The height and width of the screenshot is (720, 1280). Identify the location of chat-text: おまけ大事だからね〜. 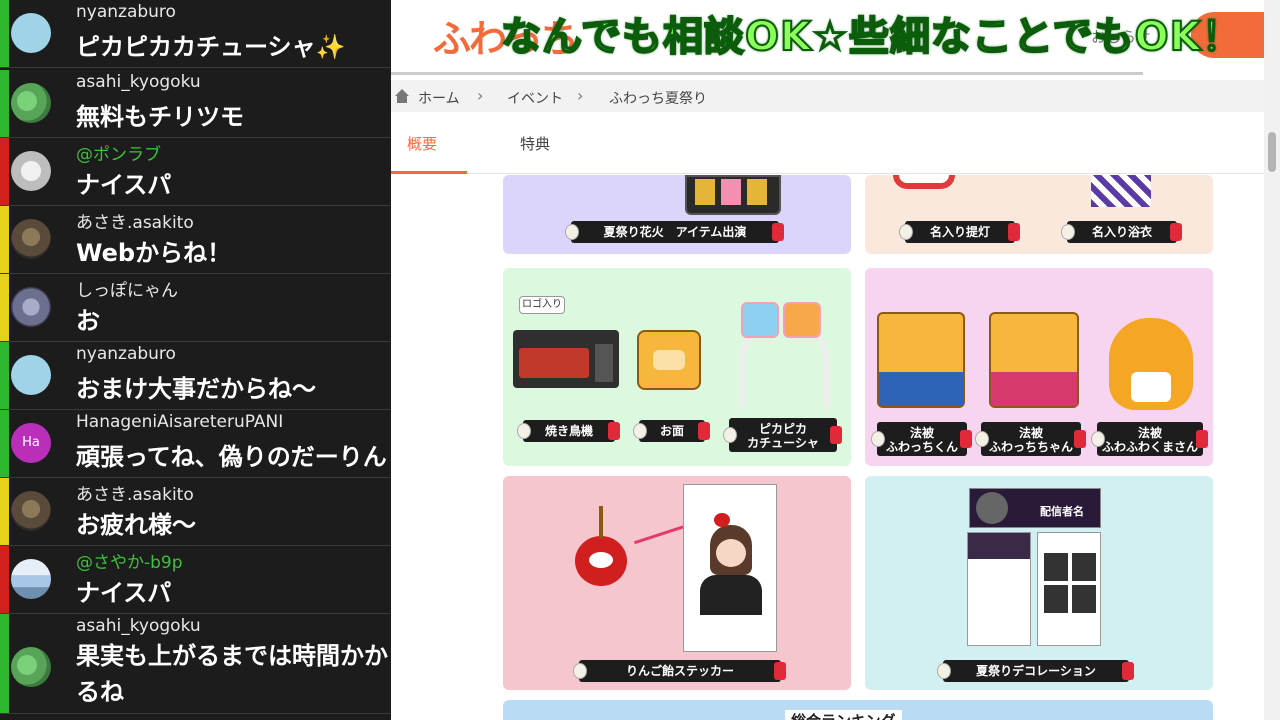
(196, 389).